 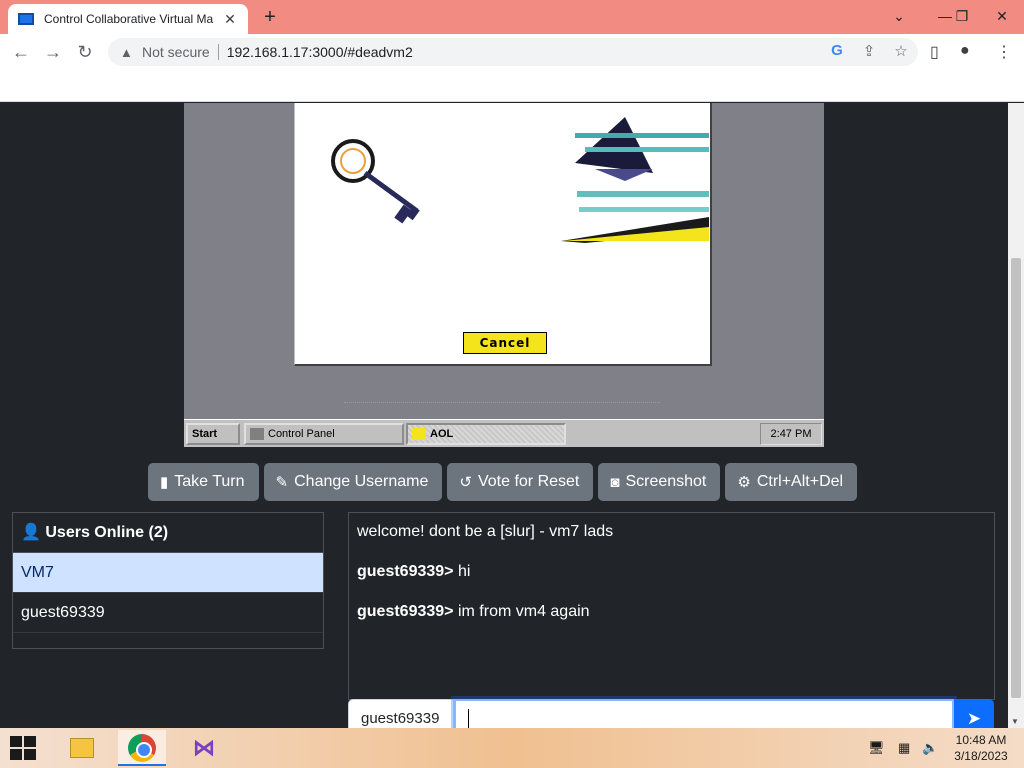 What do you see at coordinates (320, 52) in the screenshot?
I see `url-text: 192.168.1.17:3000/#deadvm2` at bounding box center [320, 52].